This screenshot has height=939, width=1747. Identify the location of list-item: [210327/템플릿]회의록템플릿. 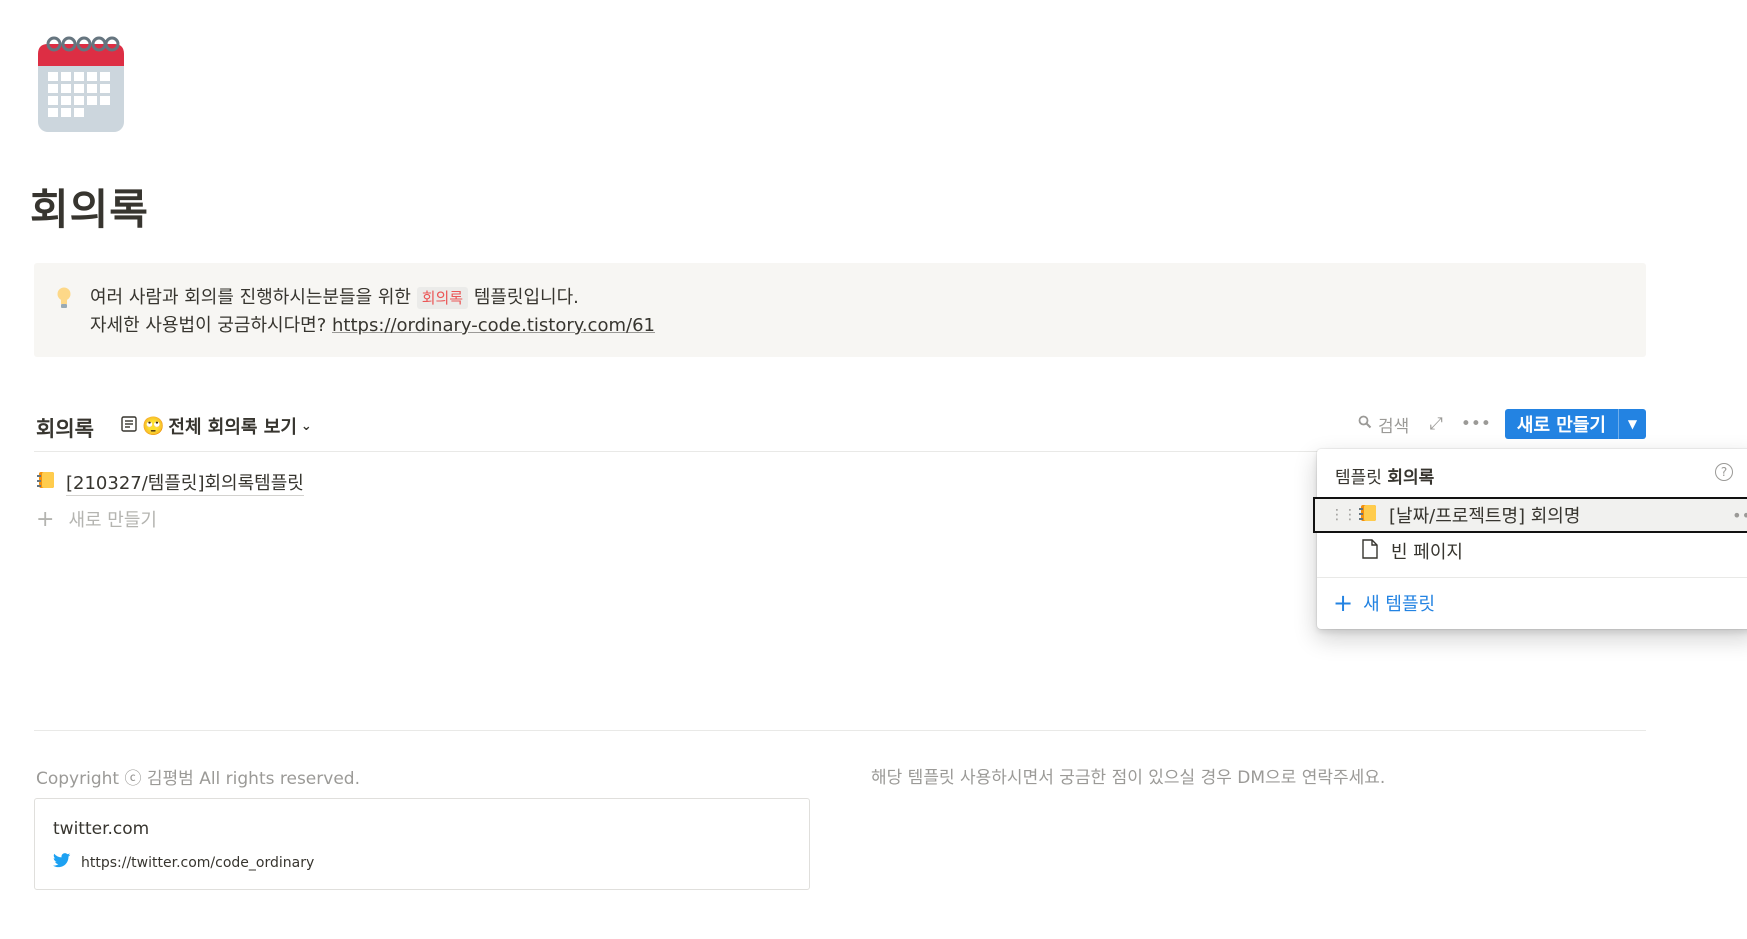
(170, 482).